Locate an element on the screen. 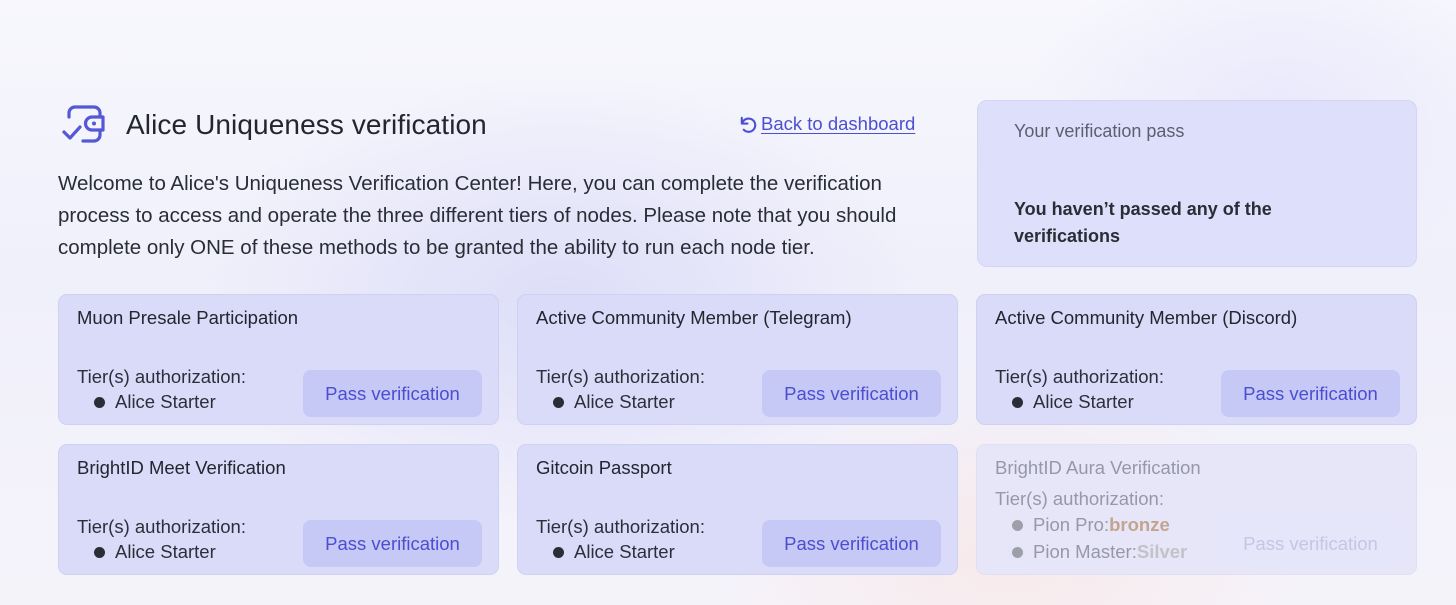  back-to-dashboard-link: Back to dashboard is located at coordinates (826, 124).